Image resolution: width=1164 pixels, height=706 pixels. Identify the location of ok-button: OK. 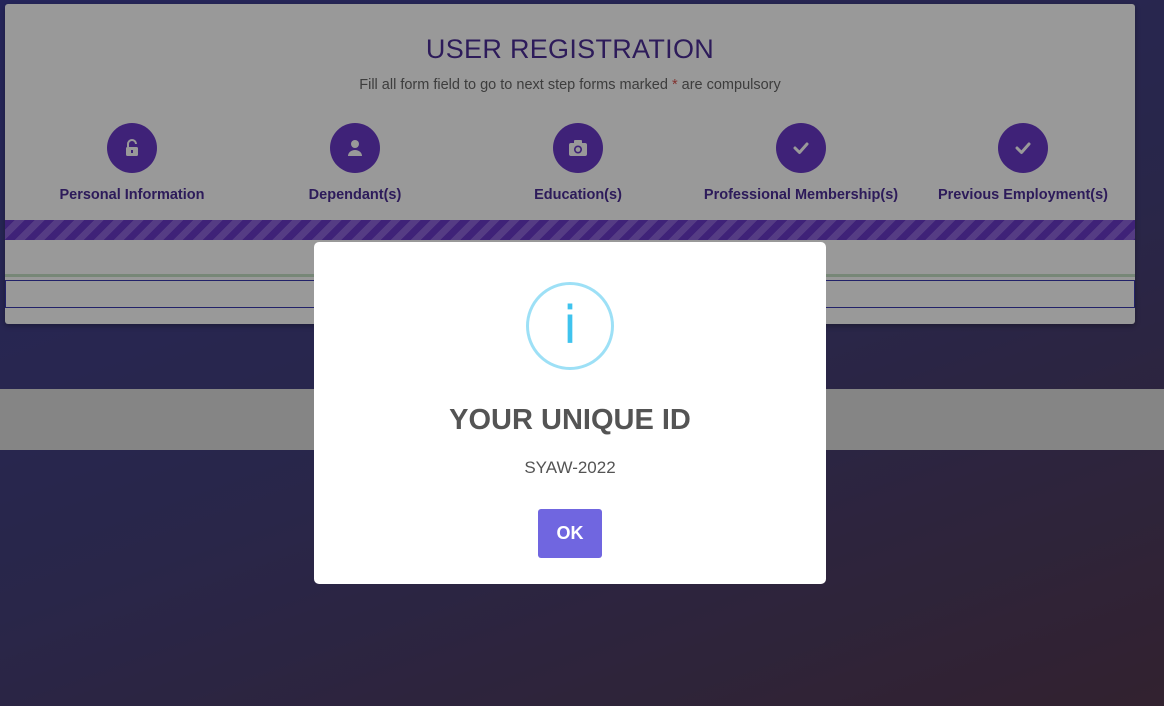
(570, 533).